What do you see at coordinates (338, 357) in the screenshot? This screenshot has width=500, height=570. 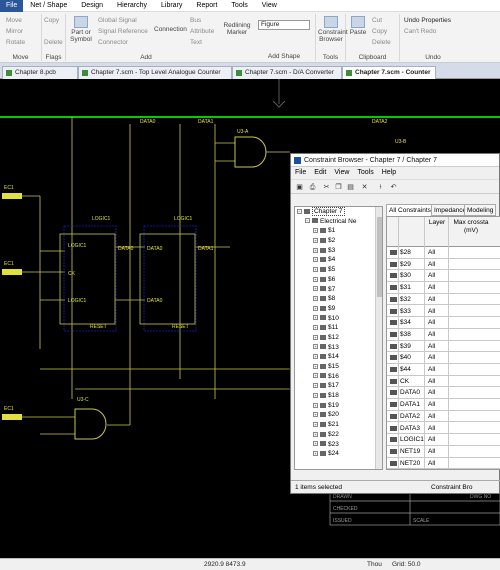 I see `tree-net-item: + $14` at bounding box center [338, 357].